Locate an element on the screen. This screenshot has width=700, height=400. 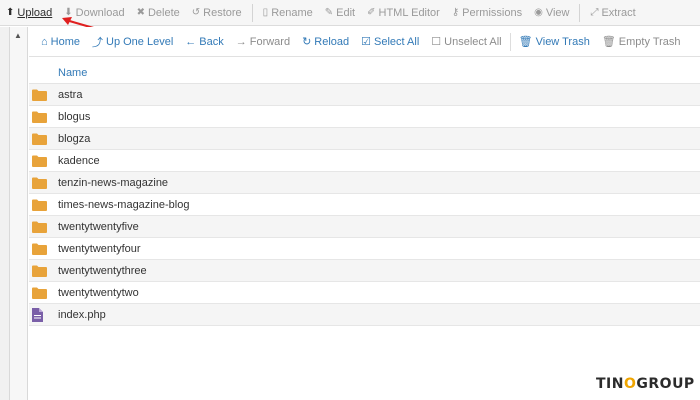
upload-icon: ⬆ is located at coordinates (10, 12).